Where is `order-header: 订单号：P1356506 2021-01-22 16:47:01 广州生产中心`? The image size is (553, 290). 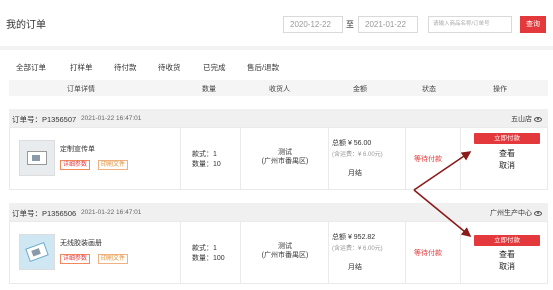 order-header: 订单号：P1356506 2021-01-22 16:47:01 广州生产中心 is located at coordinates (278, 212).